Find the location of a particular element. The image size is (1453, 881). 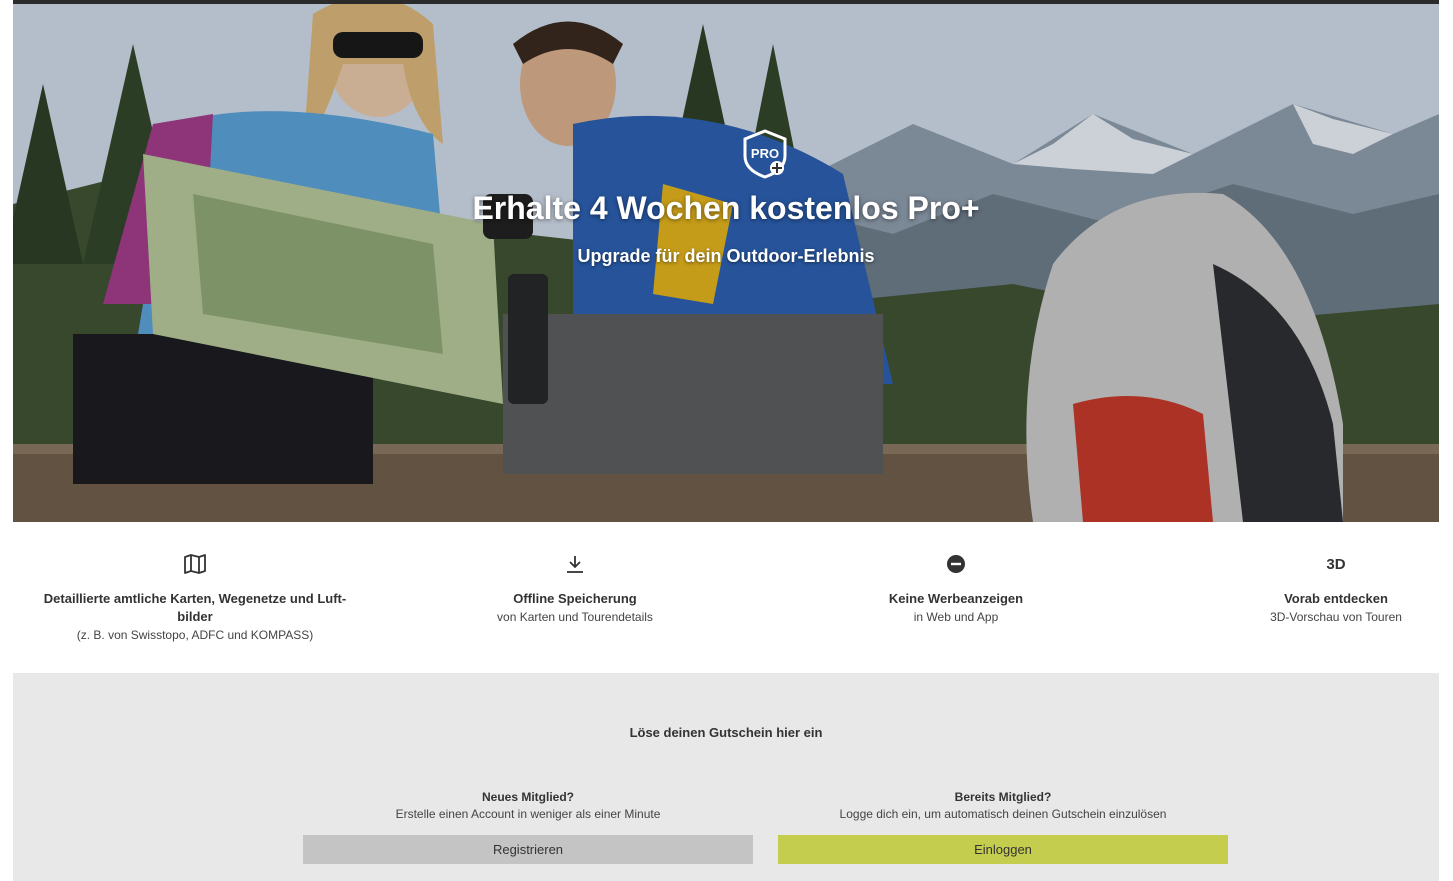

feature-desc: 3D-Vorschau von Touren is located at coordinates (1336, 617).